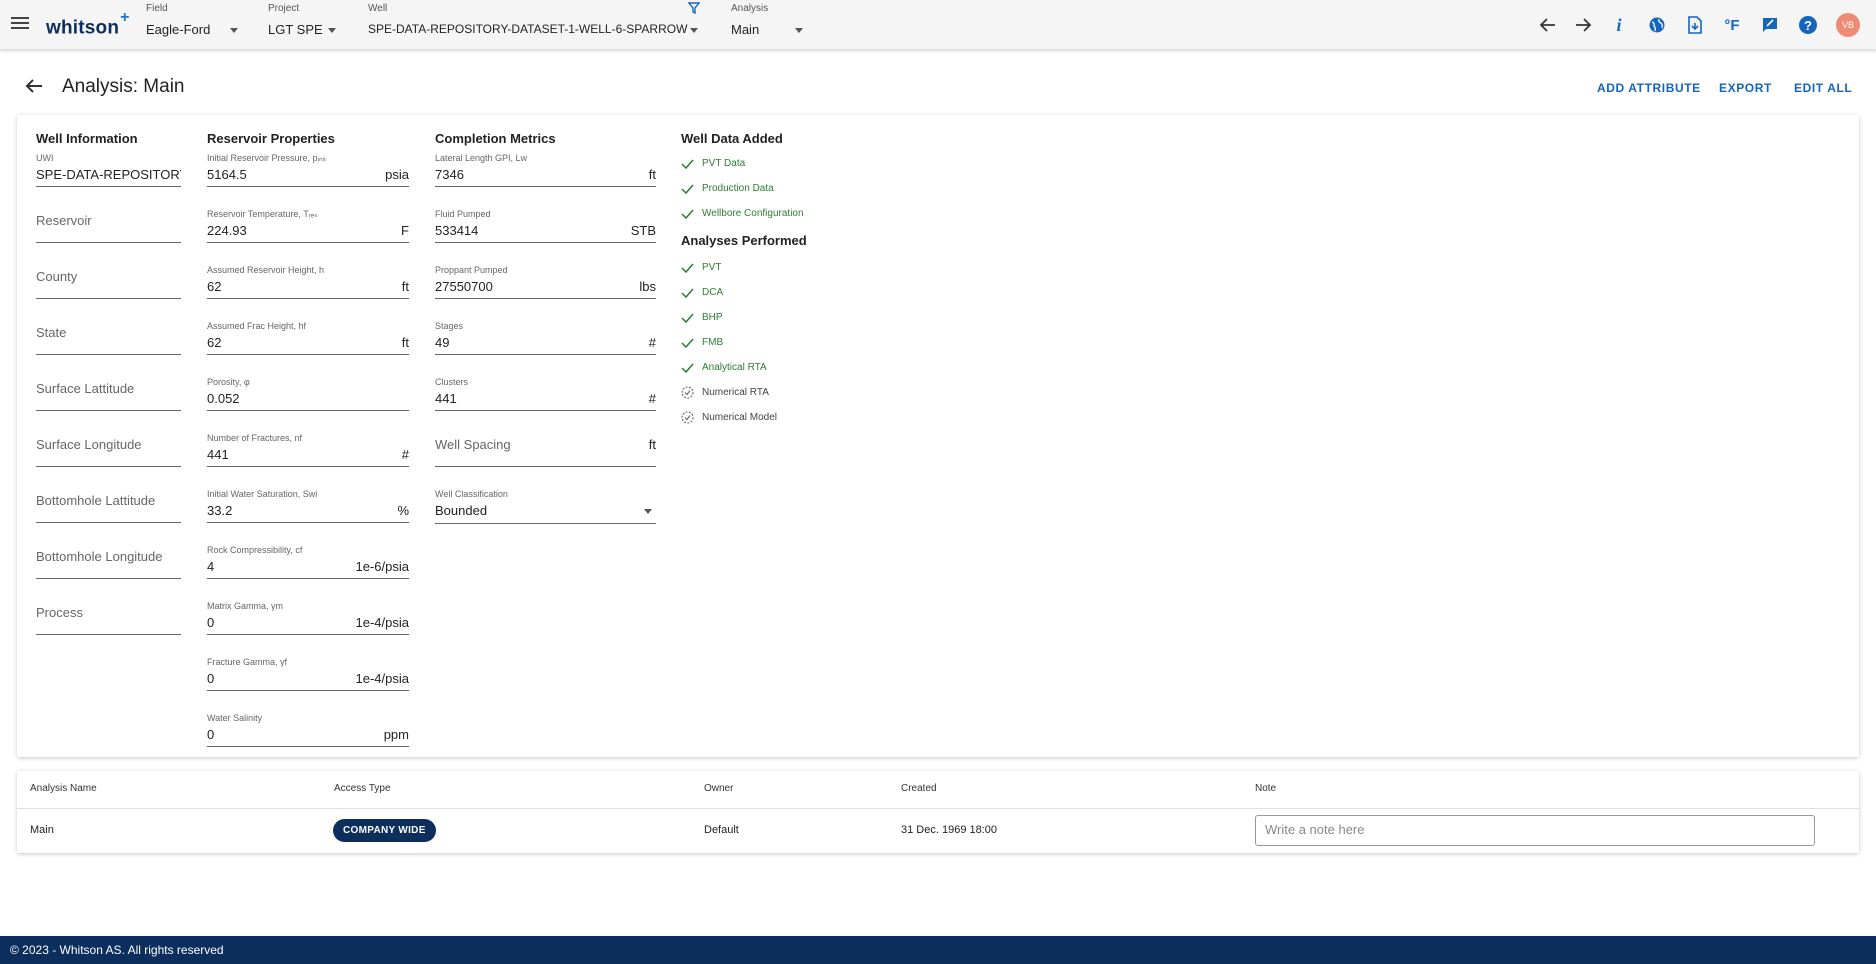  I want to click on note-input, so click(1535, 830).